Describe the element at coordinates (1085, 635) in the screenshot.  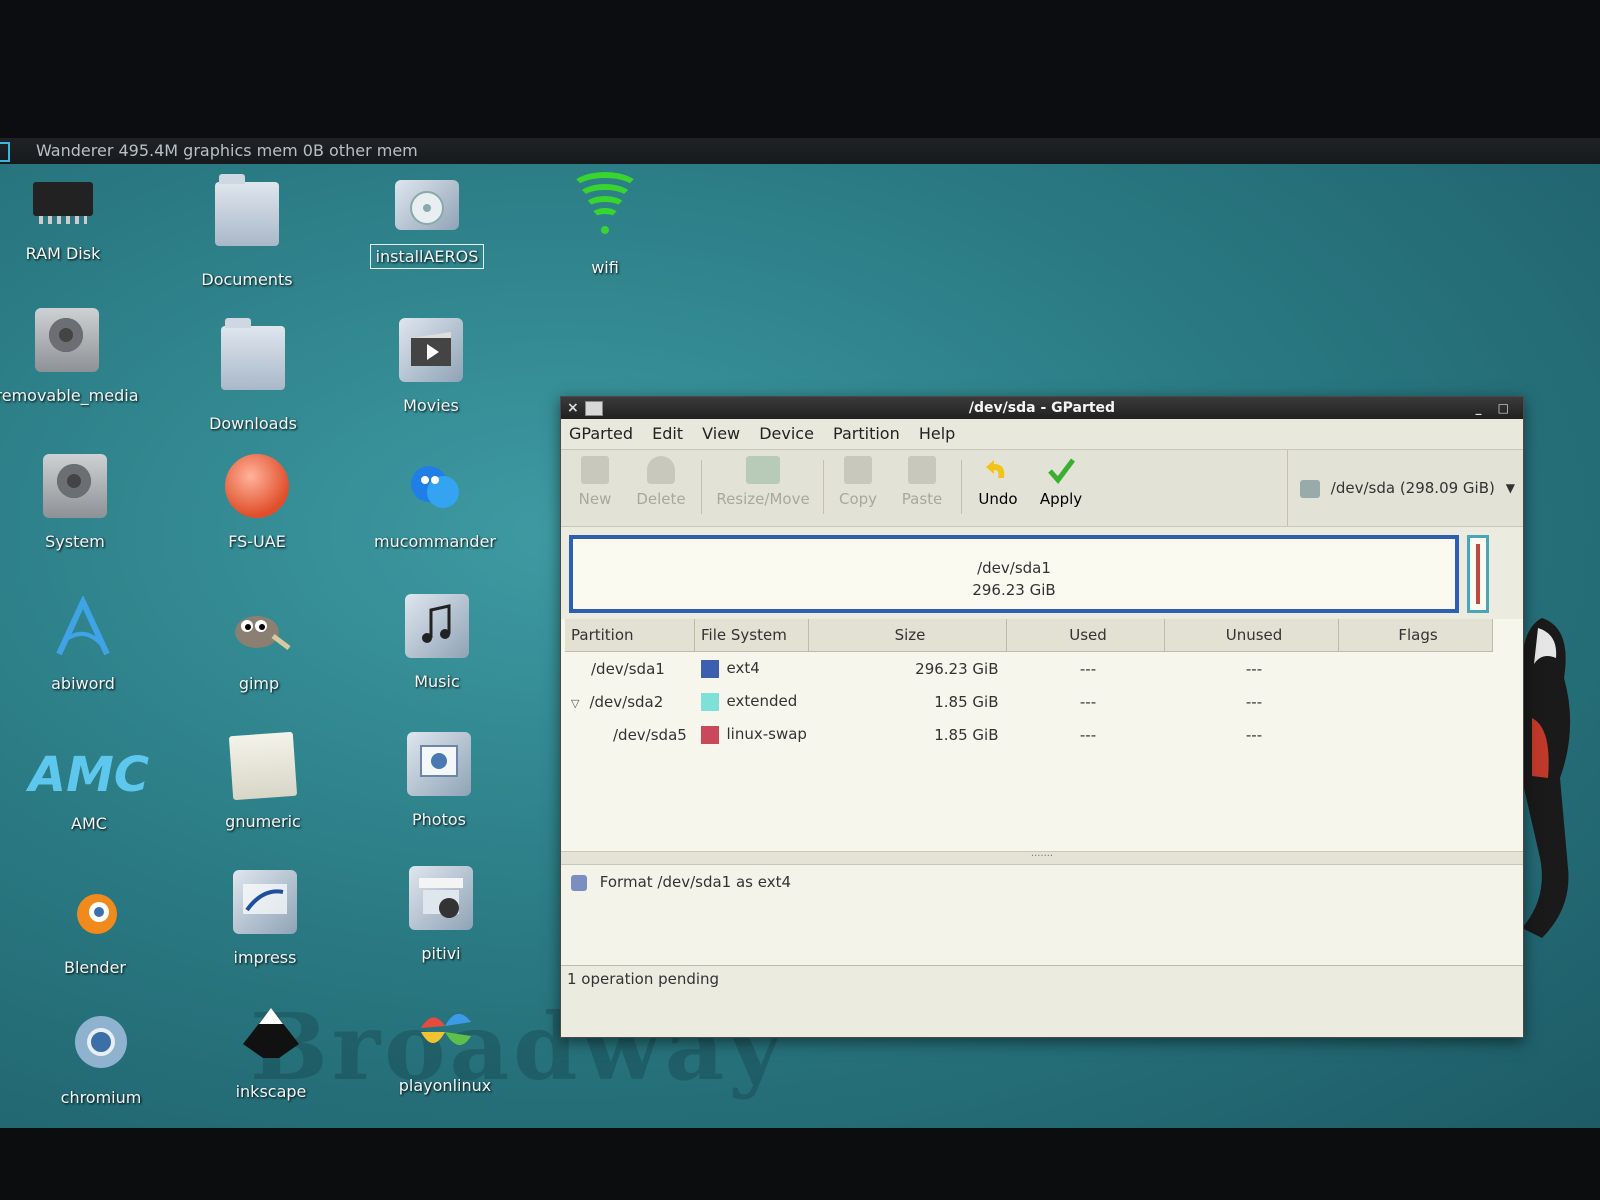
I see `col-used: Used` at that location.